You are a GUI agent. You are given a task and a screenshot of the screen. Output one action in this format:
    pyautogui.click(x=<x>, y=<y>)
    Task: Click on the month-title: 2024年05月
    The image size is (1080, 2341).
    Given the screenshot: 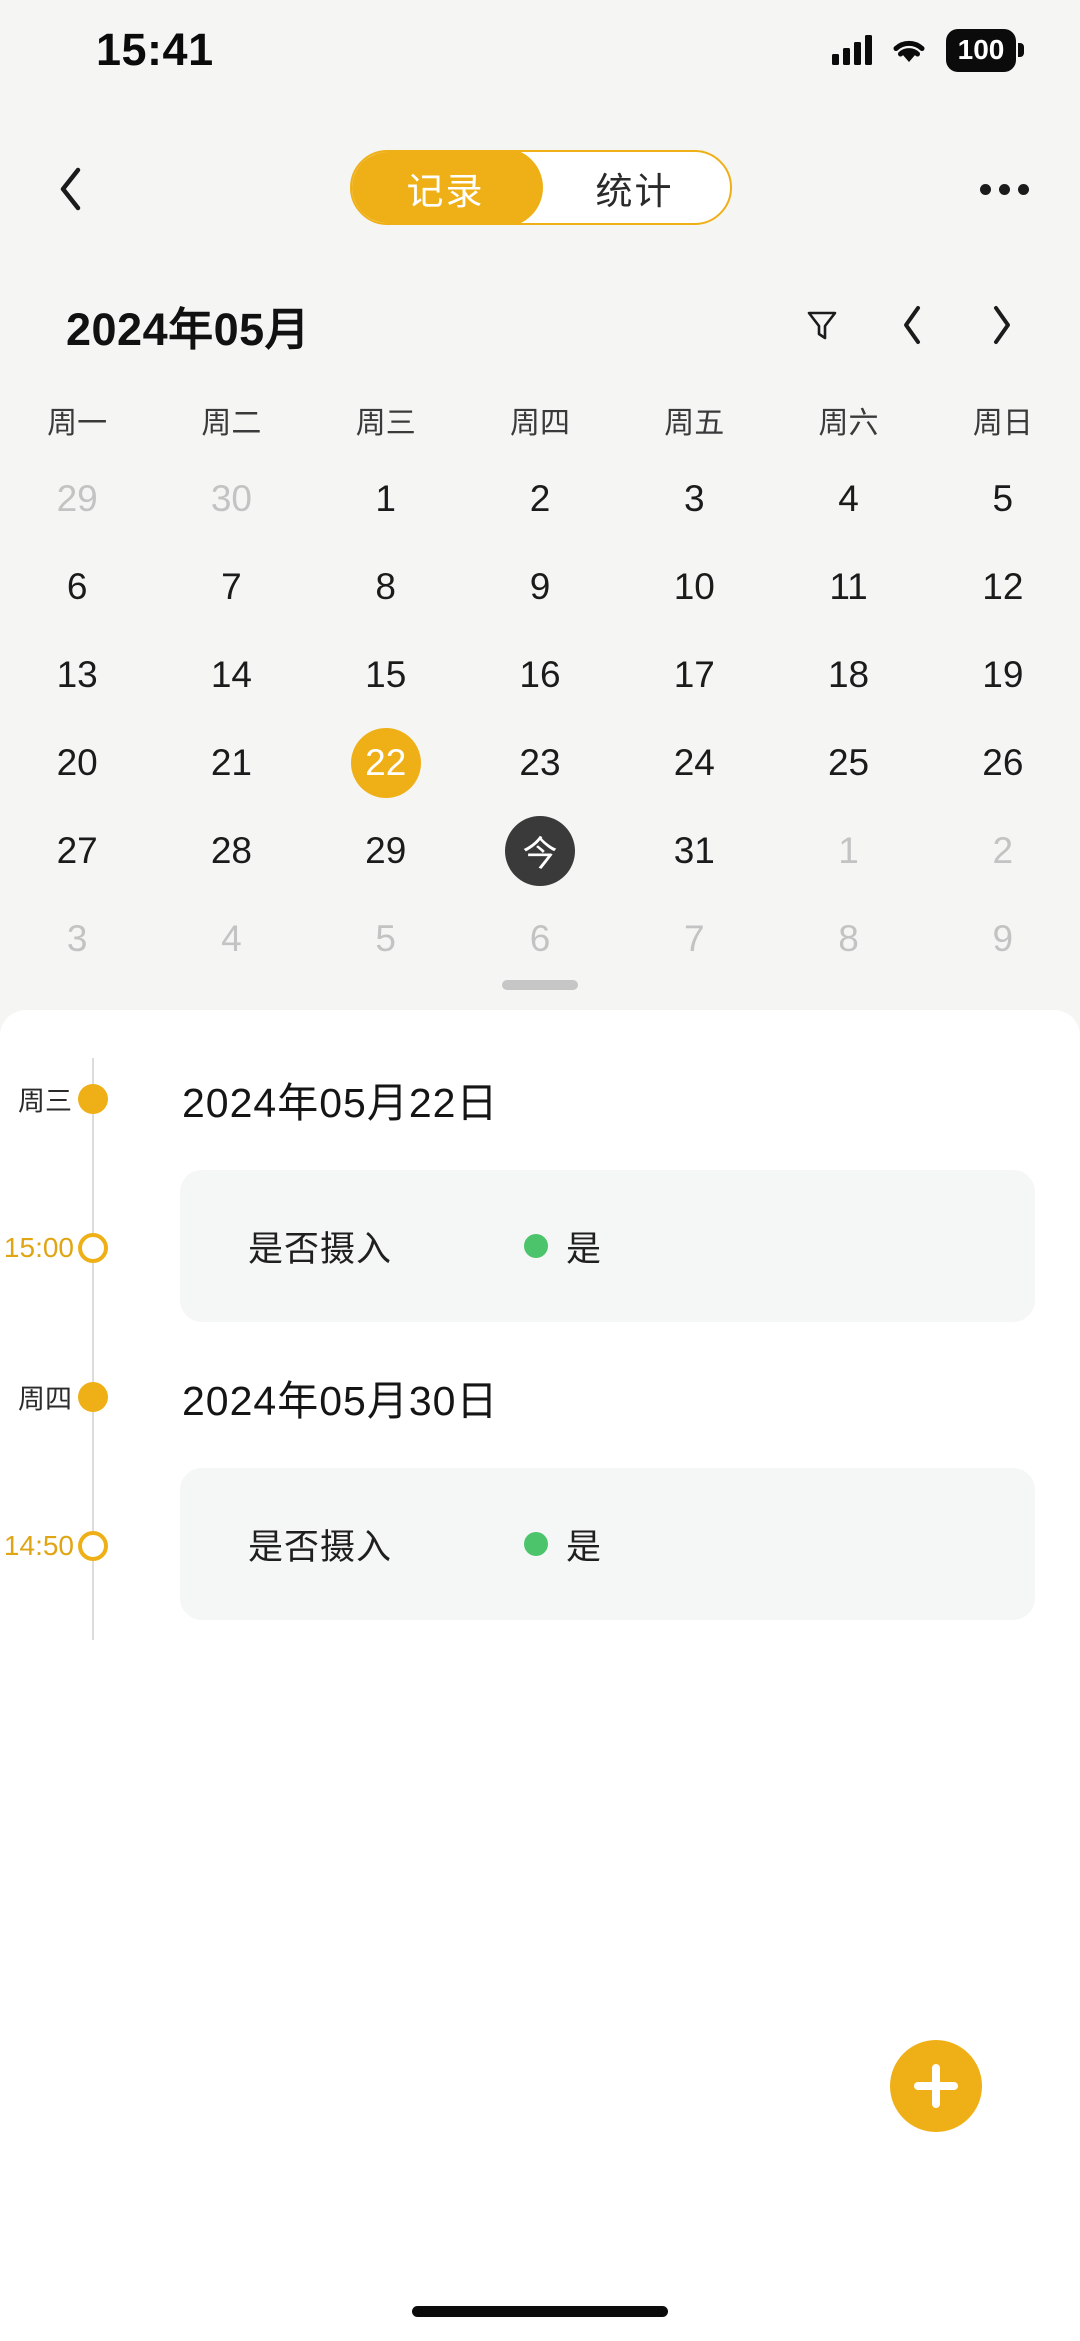 What is the action you would take?
    pyautogui.click(x=188, y=329)
    